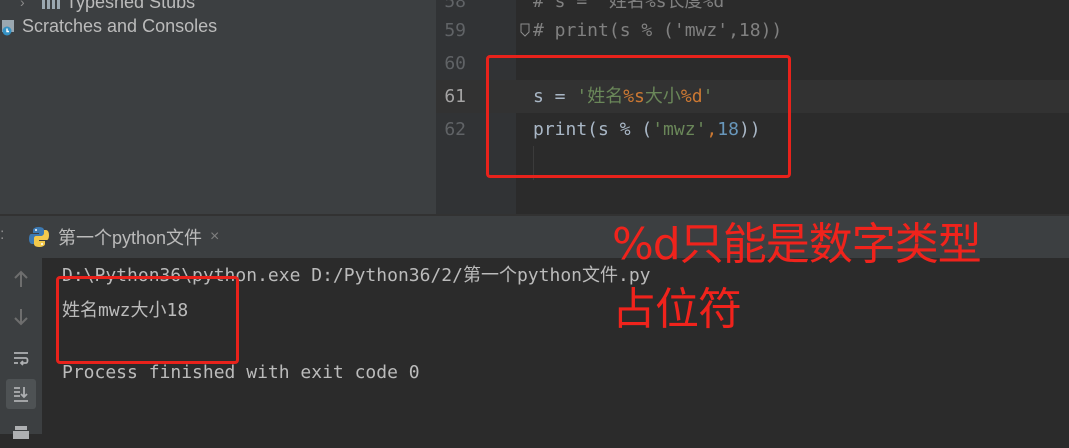 Image resolution: width=1069 pixels, height=448 pixels. What do you see at coordinates (120, 25) in the screenshot?
I see `tree-item-label: Scratches and Consoles` at bounding box center [120, 25].